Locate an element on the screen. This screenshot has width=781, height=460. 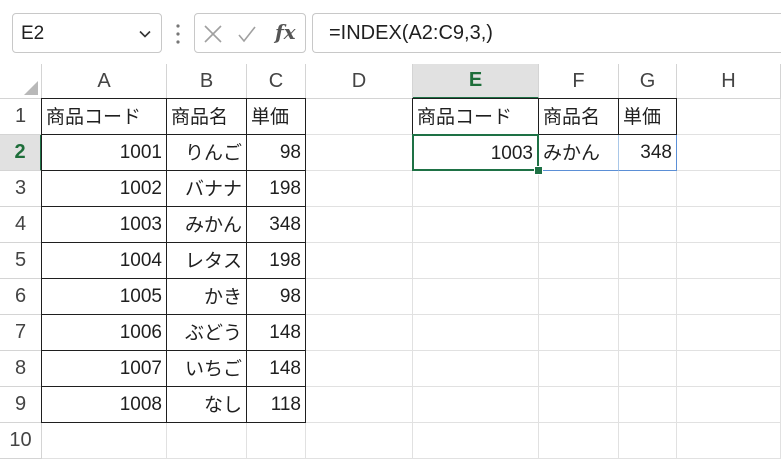
check-icon is located at coordinates (247, 34).